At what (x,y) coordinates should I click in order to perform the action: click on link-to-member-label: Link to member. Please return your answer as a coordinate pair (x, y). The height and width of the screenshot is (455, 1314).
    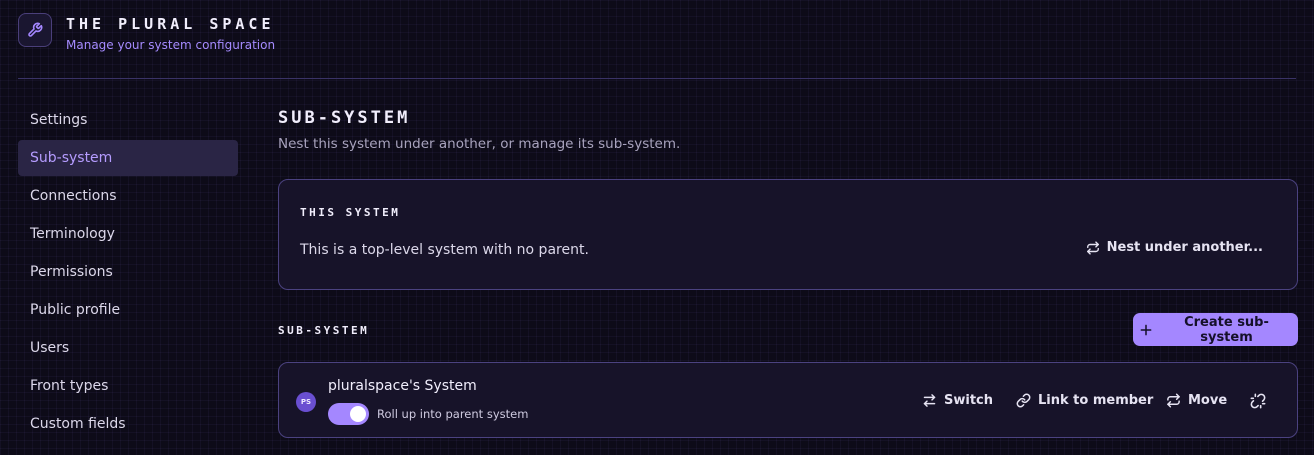
    Looking at the image, I should click on (1096, 400).